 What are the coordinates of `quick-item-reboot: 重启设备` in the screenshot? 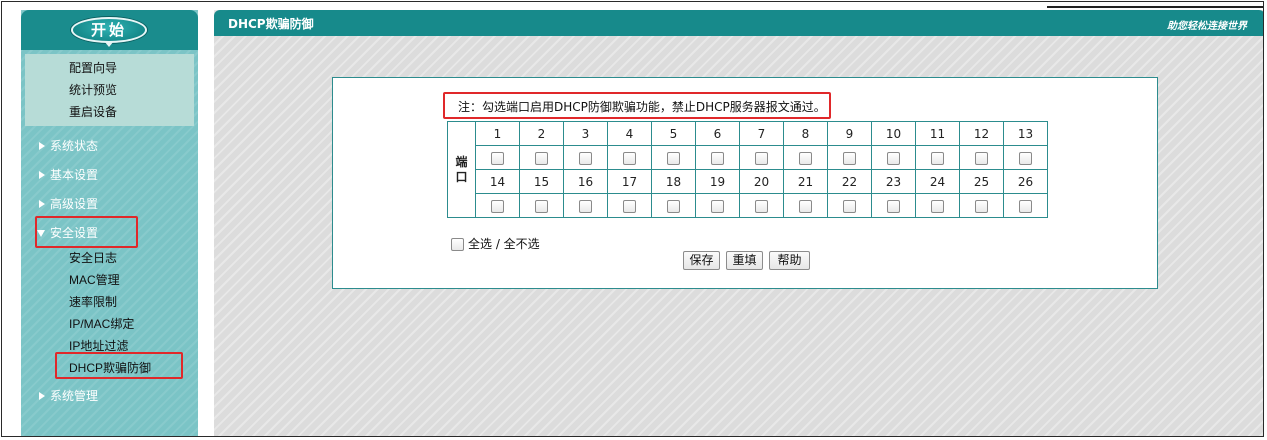 It's located at (93, 112).